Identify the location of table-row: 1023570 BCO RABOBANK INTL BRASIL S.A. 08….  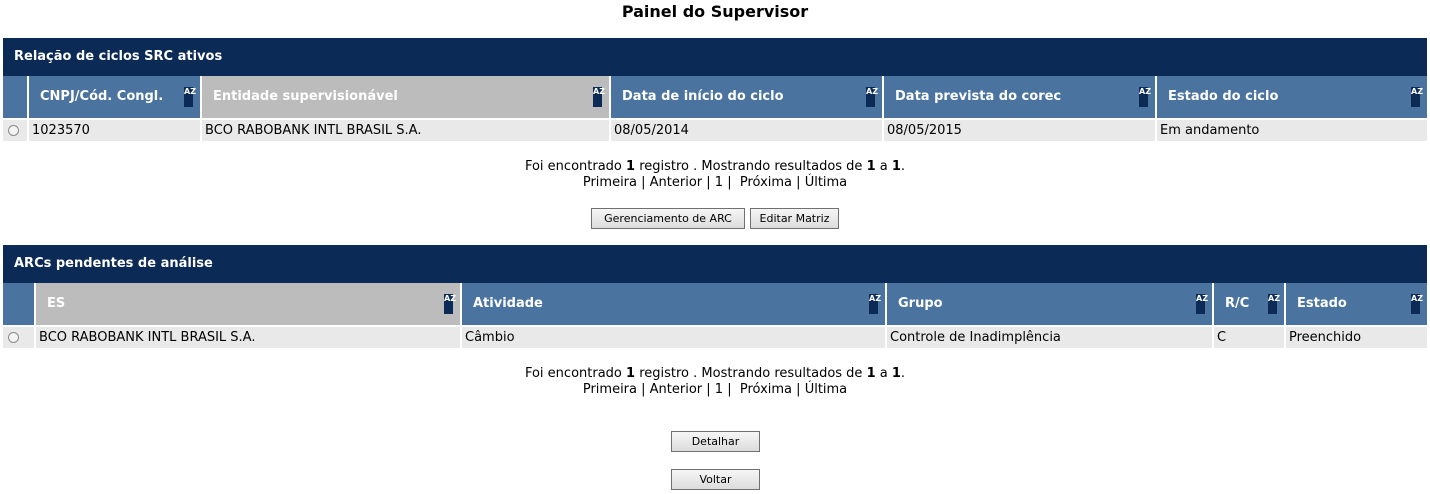
(715, 130).